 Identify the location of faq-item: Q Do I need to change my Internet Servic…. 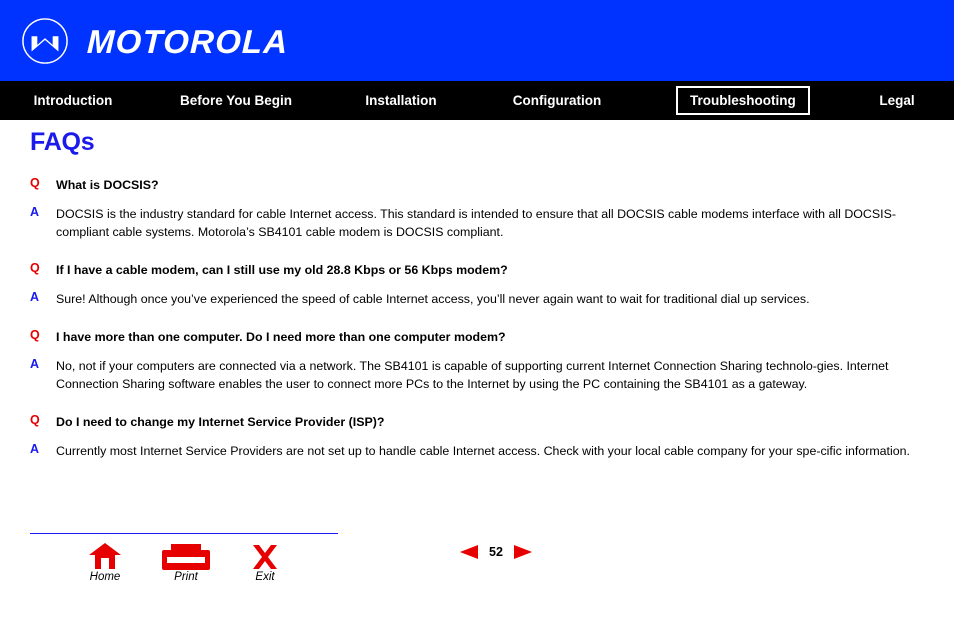
(477, 436).